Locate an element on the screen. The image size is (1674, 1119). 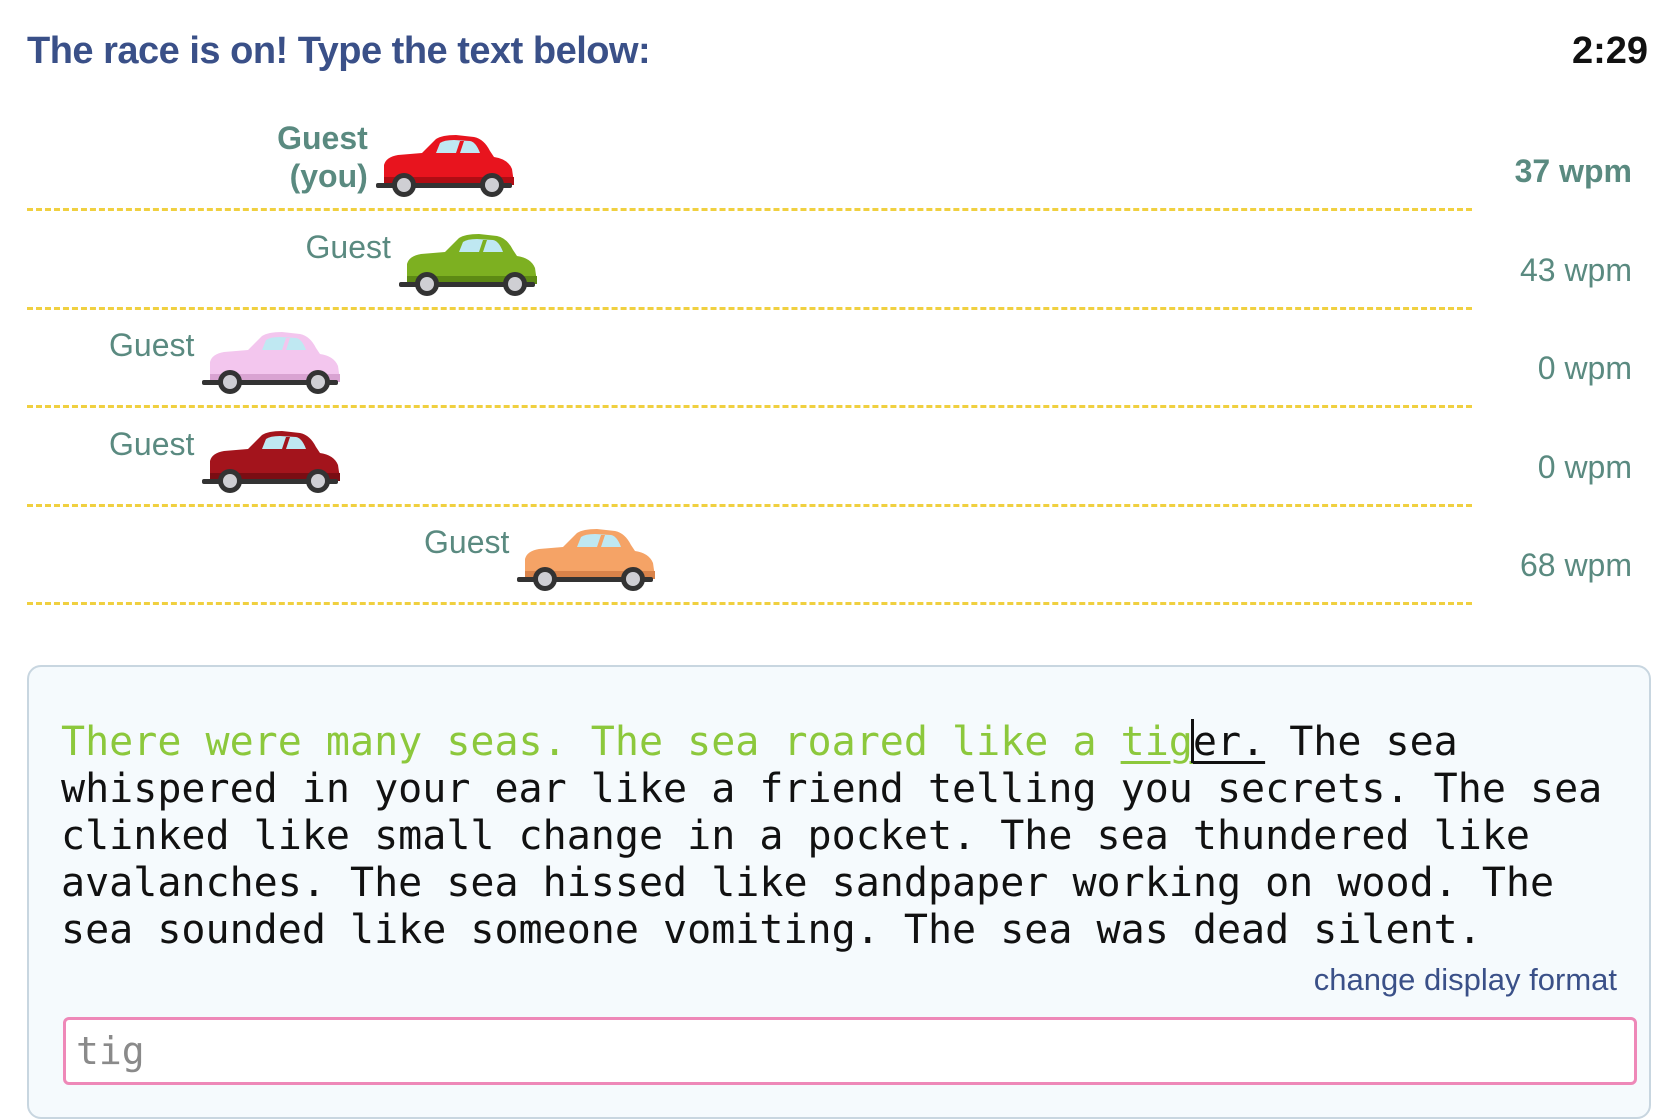
racer-wpm: 37 wpm is located at coordinates (1573, 171).